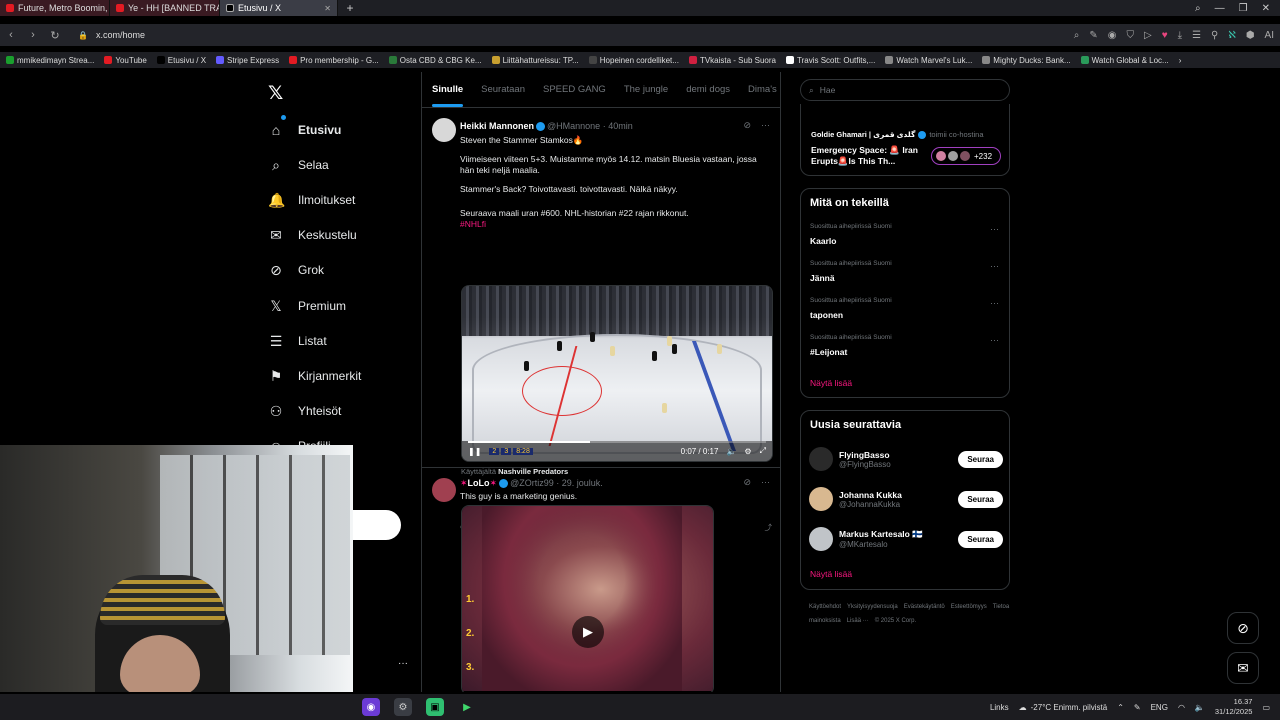 The height and width of the screenshot is (720, 1280). Describe the element at coordinates (870, 495) in the screenshot. I see `follow-name: Johanna Kukka` at that location.